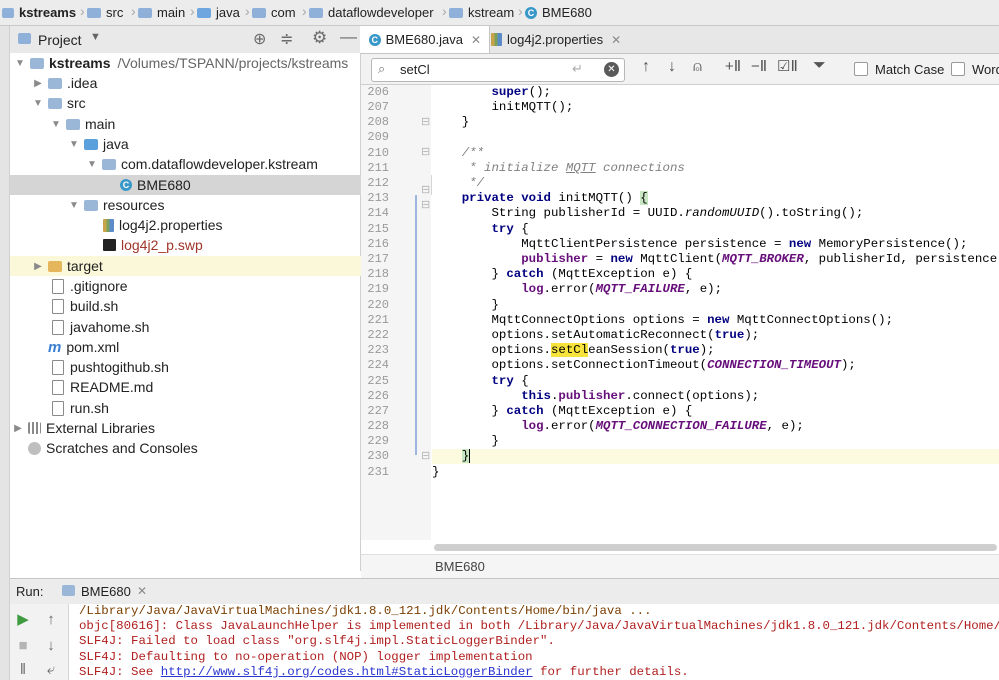  What do you see at coordinates (909, 69) in the screenshot?
I see `match-case-label: Match Case` at bounding box center [909, 69].